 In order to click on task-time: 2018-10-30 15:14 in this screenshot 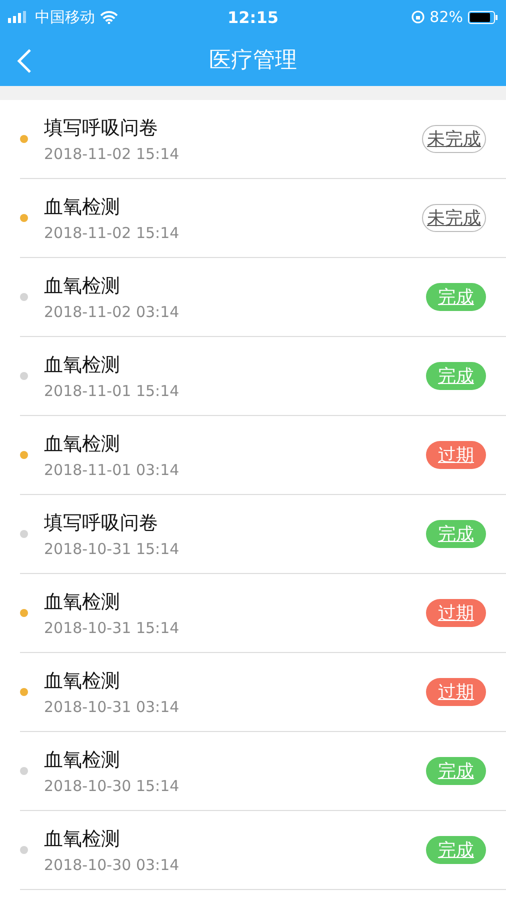, I will do `click(112, 786)`.